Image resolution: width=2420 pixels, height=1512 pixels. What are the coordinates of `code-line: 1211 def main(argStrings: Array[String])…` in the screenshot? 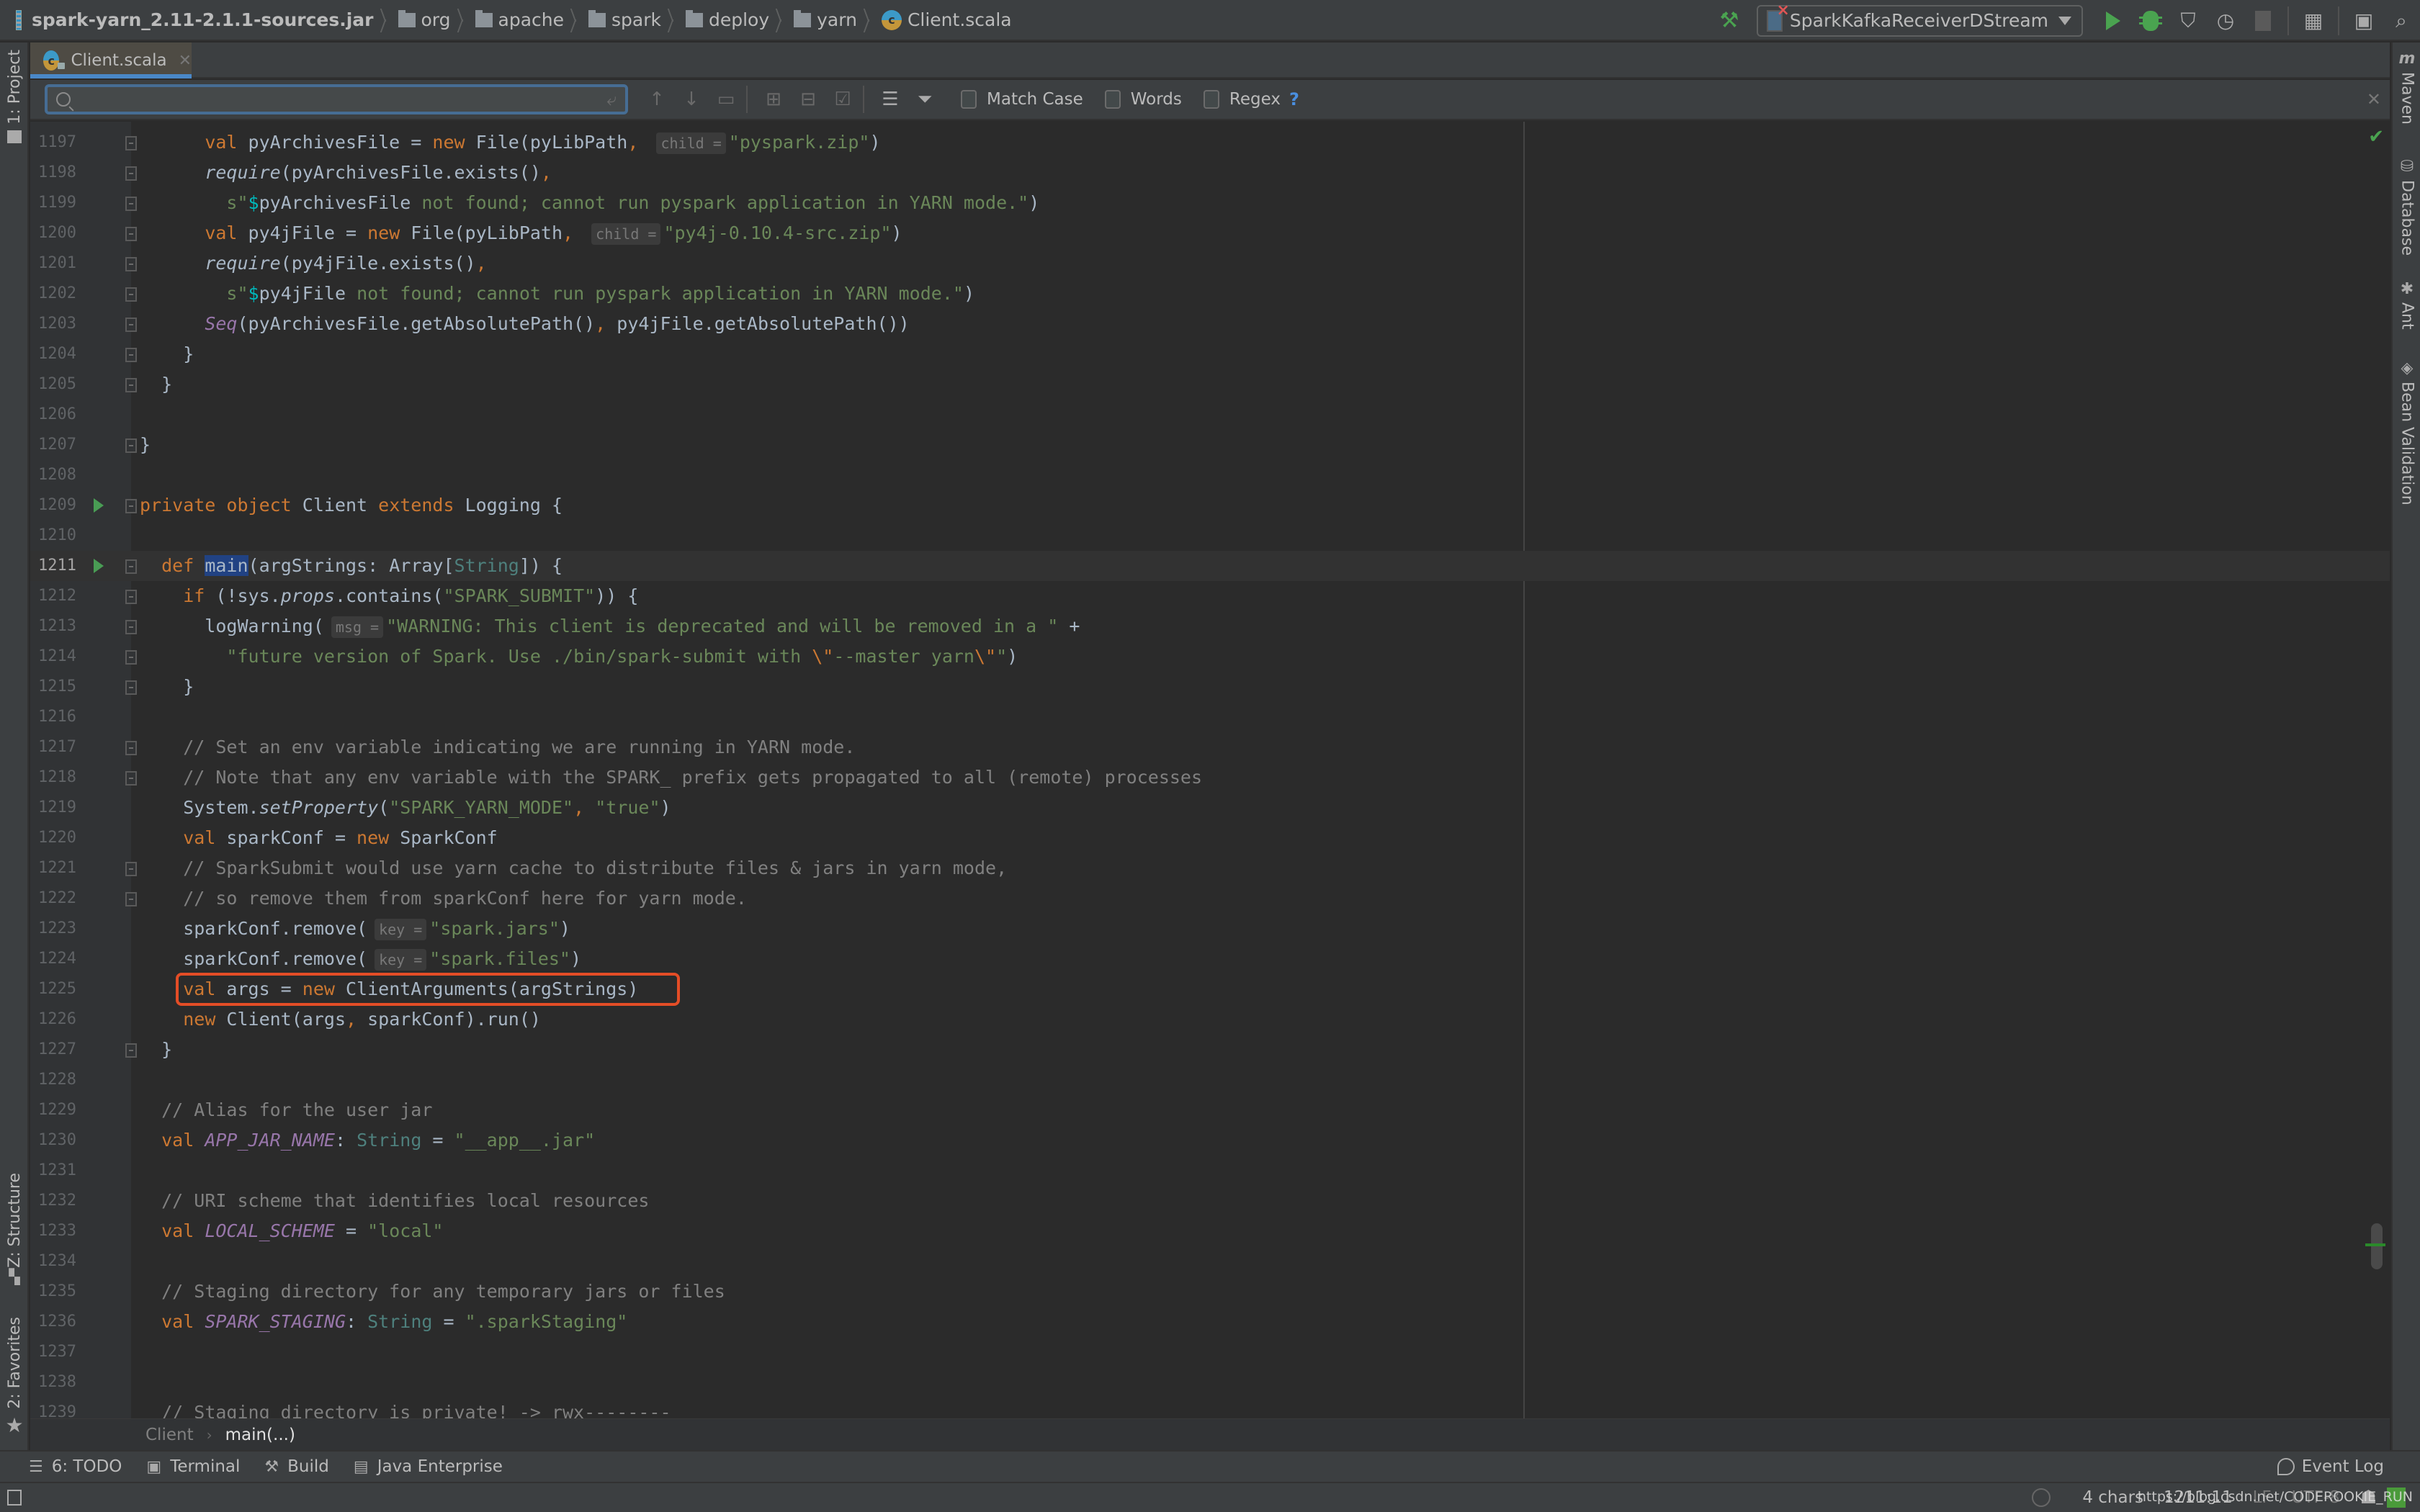 It's located at (1210, 566).